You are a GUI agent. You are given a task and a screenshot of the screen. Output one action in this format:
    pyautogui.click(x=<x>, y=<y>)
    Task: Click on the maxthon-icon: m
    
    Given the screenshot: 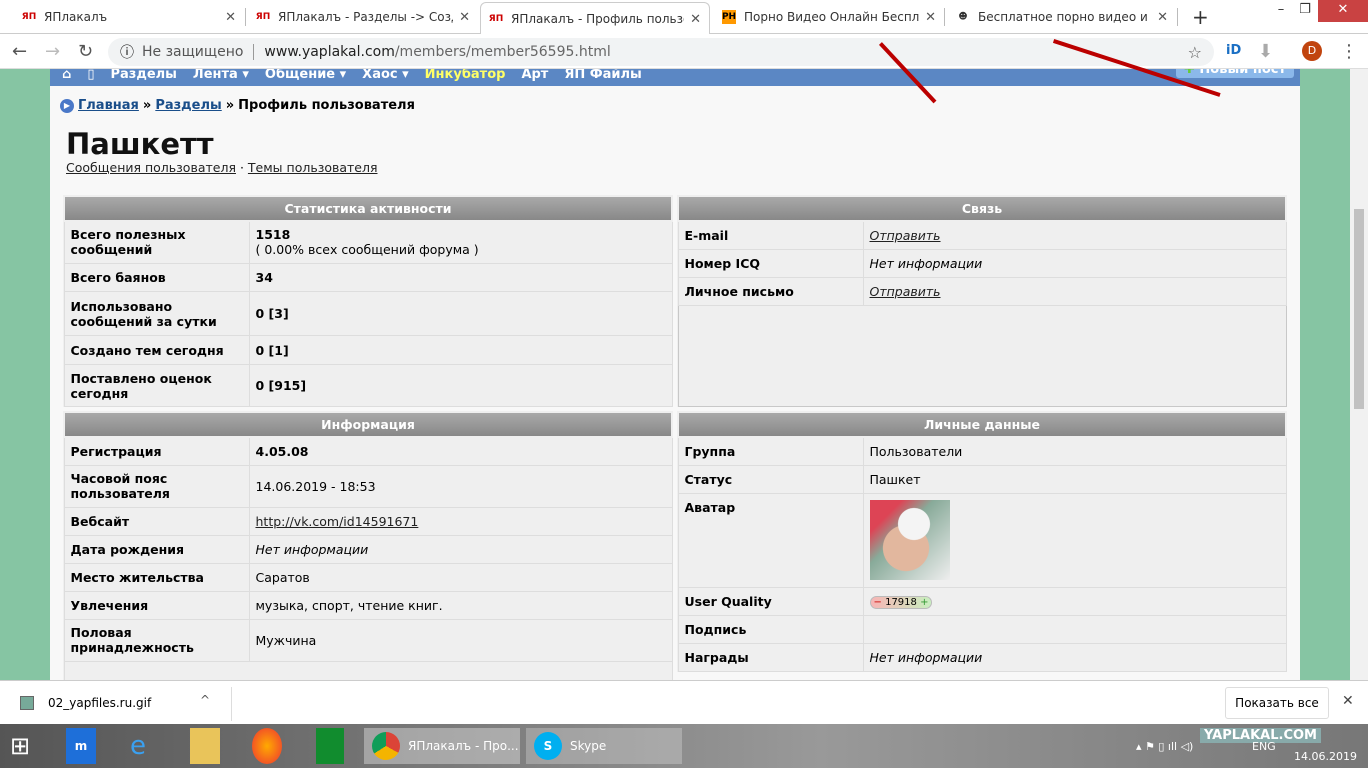 What is the action you would take?
    pyautogui.click(x=81, y=746)
    